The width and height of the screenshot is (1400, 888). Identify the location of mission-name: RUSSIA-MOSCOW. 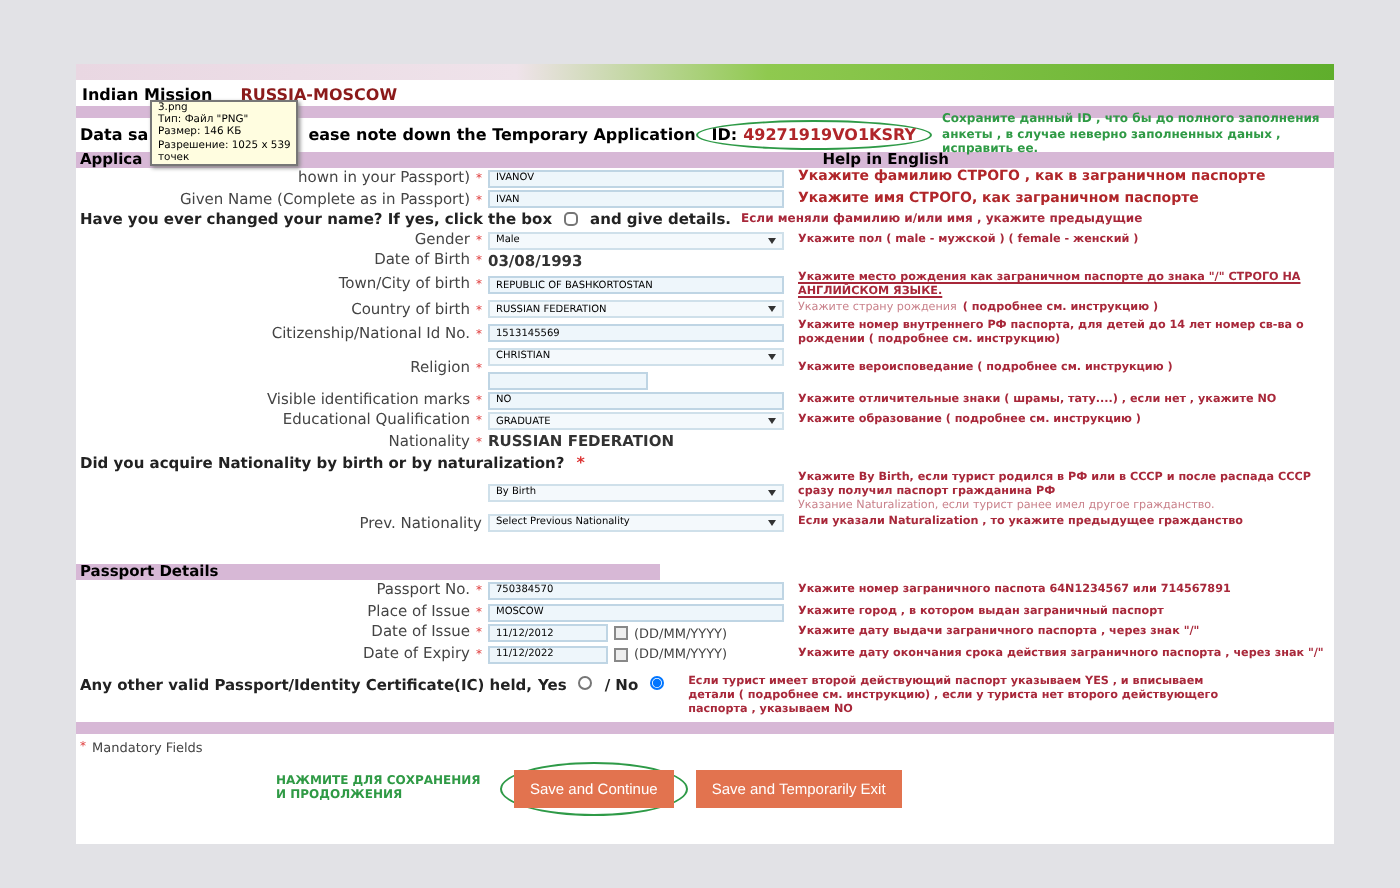
(319, 95).